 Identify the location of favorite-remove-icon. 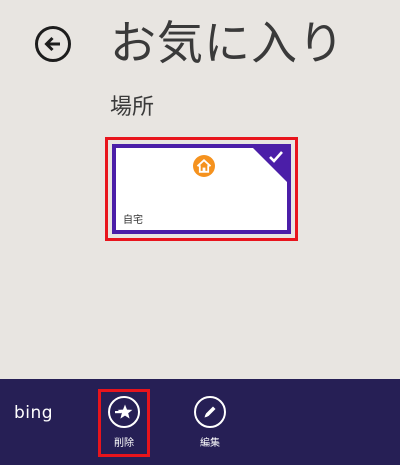
(124, 411).